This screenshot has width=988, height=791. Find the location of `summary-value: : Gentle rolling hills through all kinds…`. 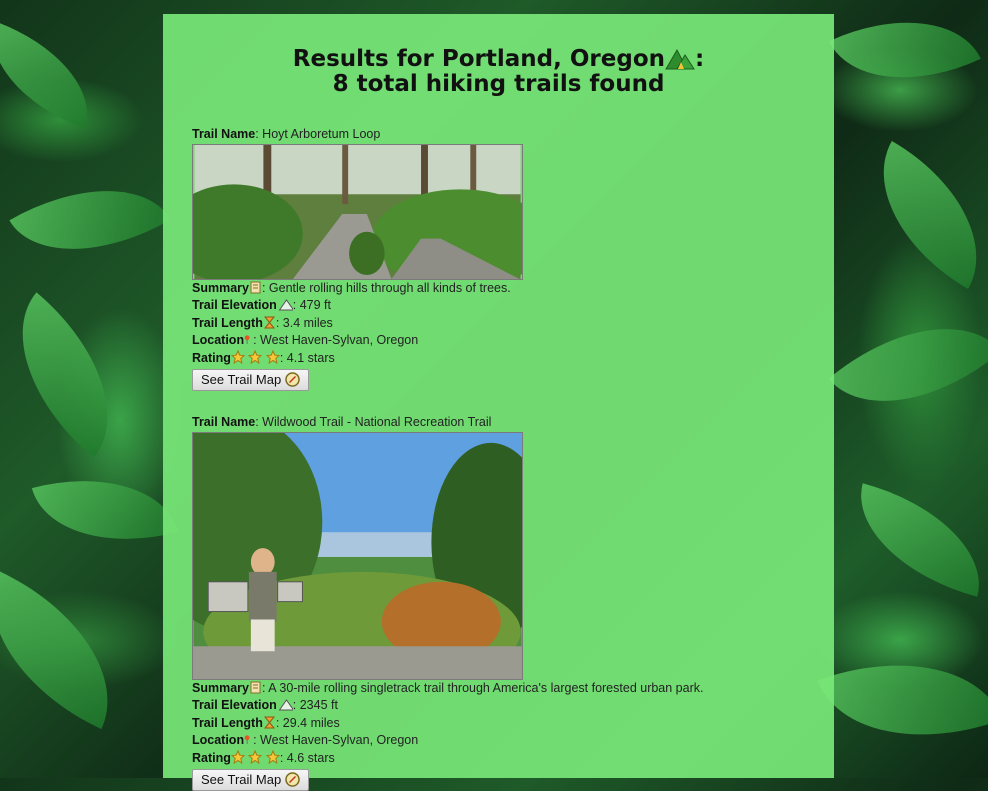

summary-value: : Gentle rolling hills through all kinds… is located at coordinates (386, 287).